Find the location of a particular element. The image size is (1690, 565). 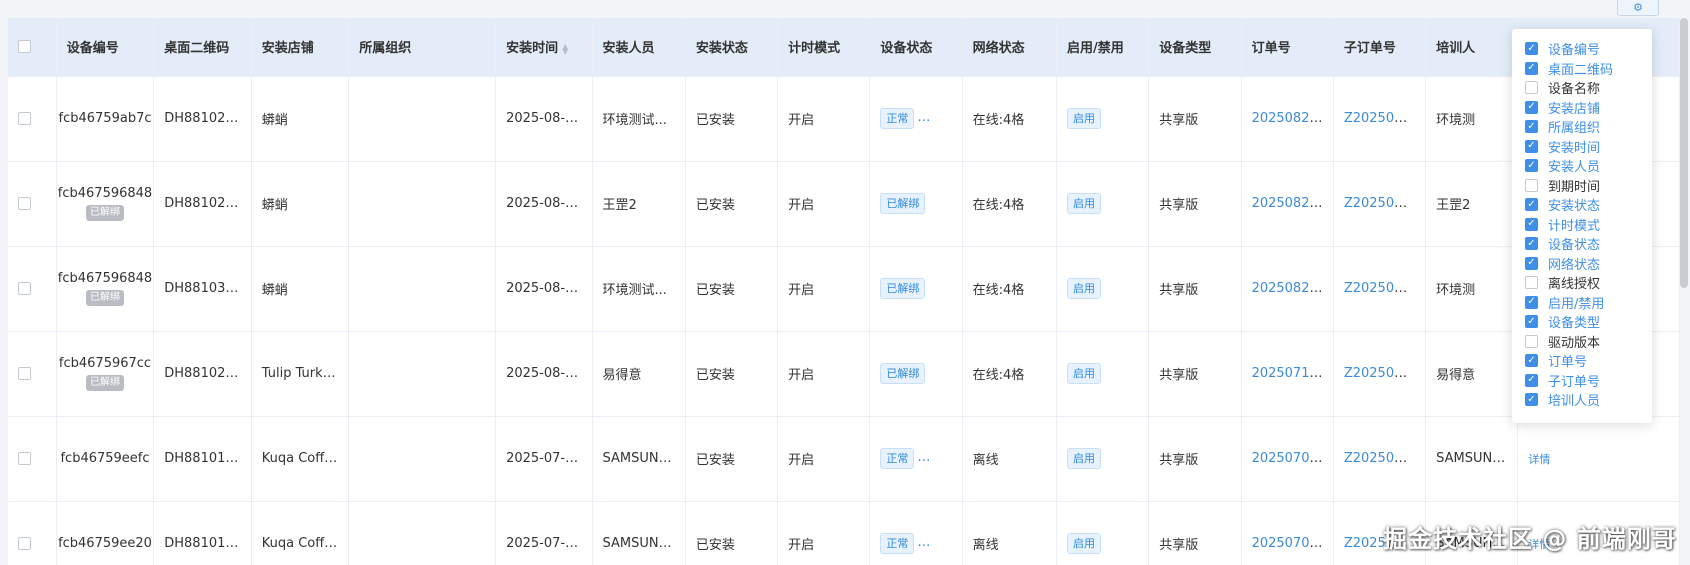

cell-order-no-text: 20250827071 is located at coordinates (1292, 203).